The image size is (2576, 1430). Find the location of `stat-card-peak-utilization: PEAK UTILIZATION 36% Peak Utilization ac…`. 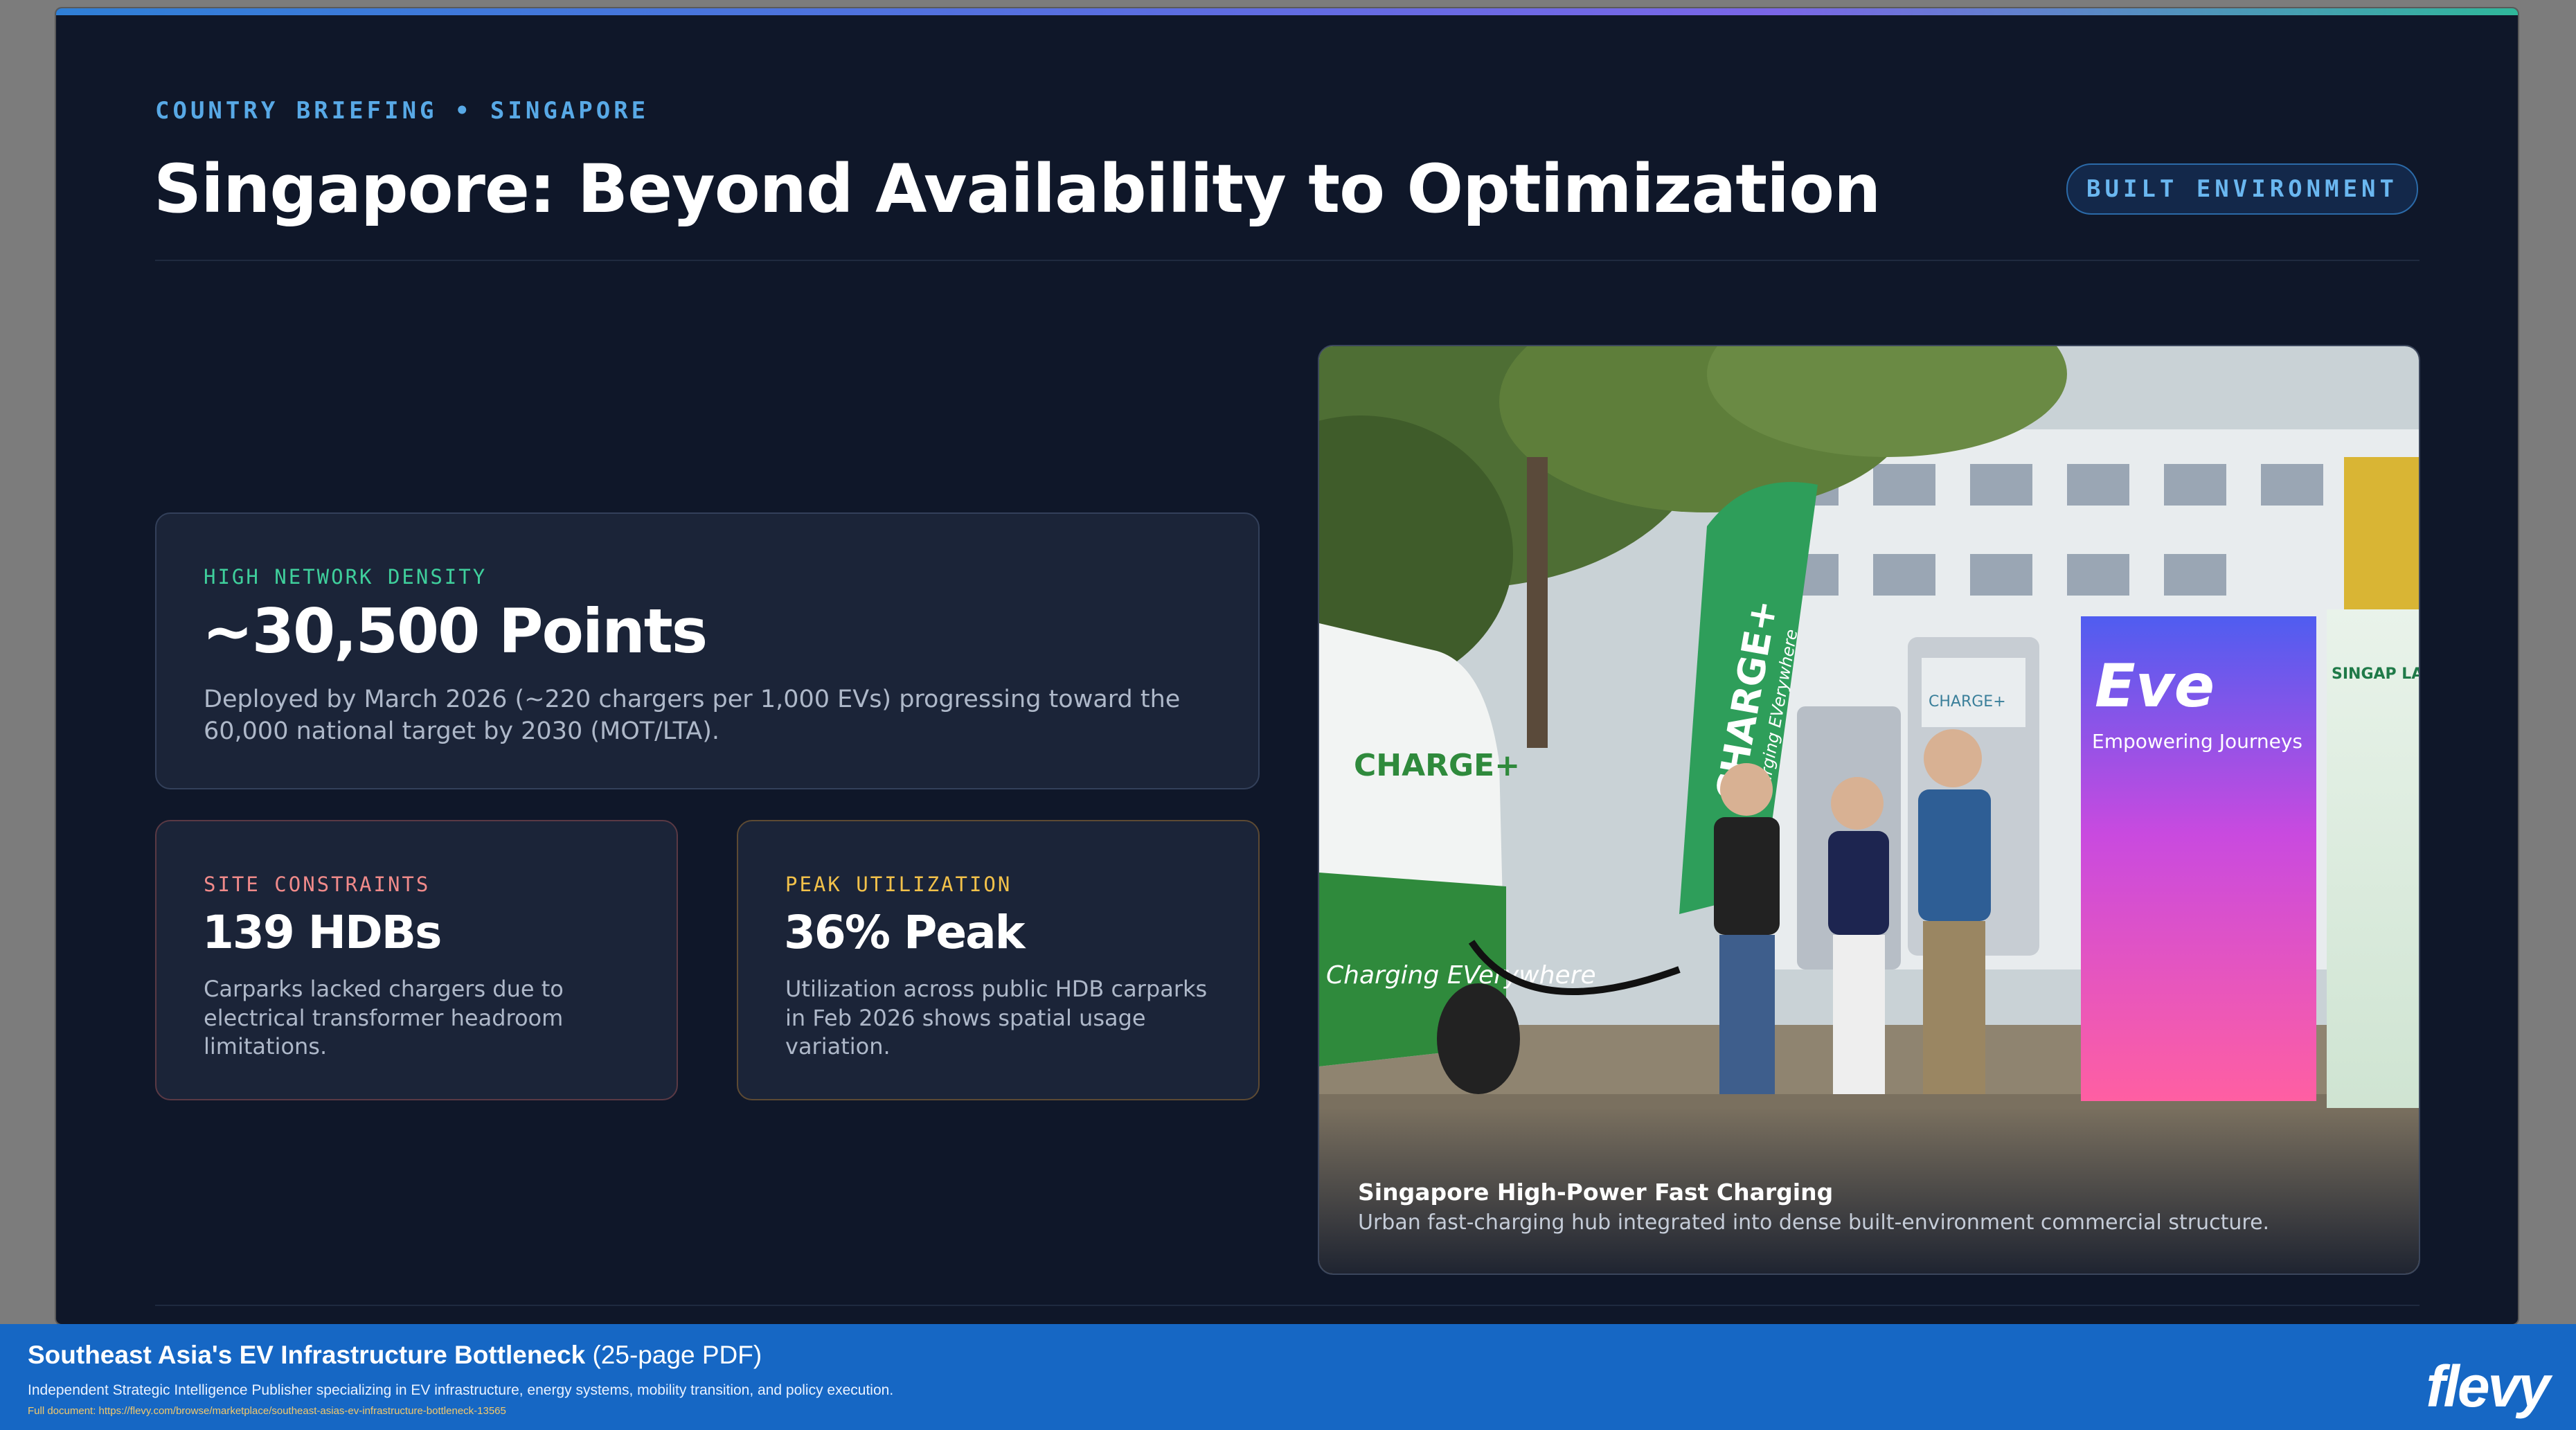

stat-card-peak-utilization: PEAK UTILIZATION 36% Peak Utilization ac… is located at coordinates (999, 960).